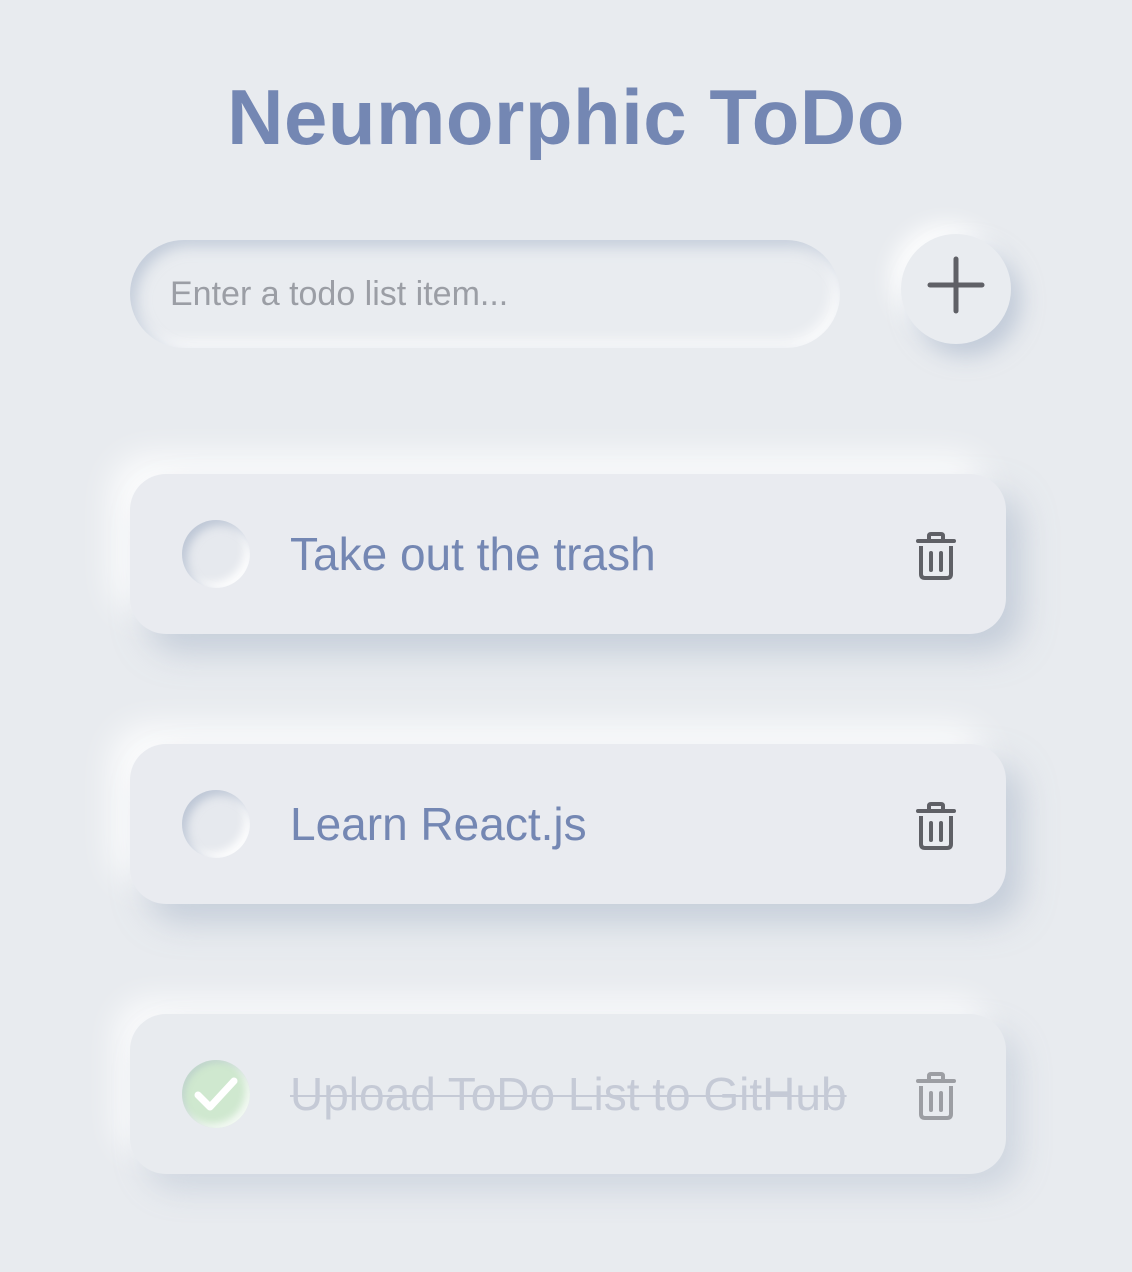 This screenshot has width=1132, height=1272. I want to click on todo-item: Learn React.js, so click(568, 824).